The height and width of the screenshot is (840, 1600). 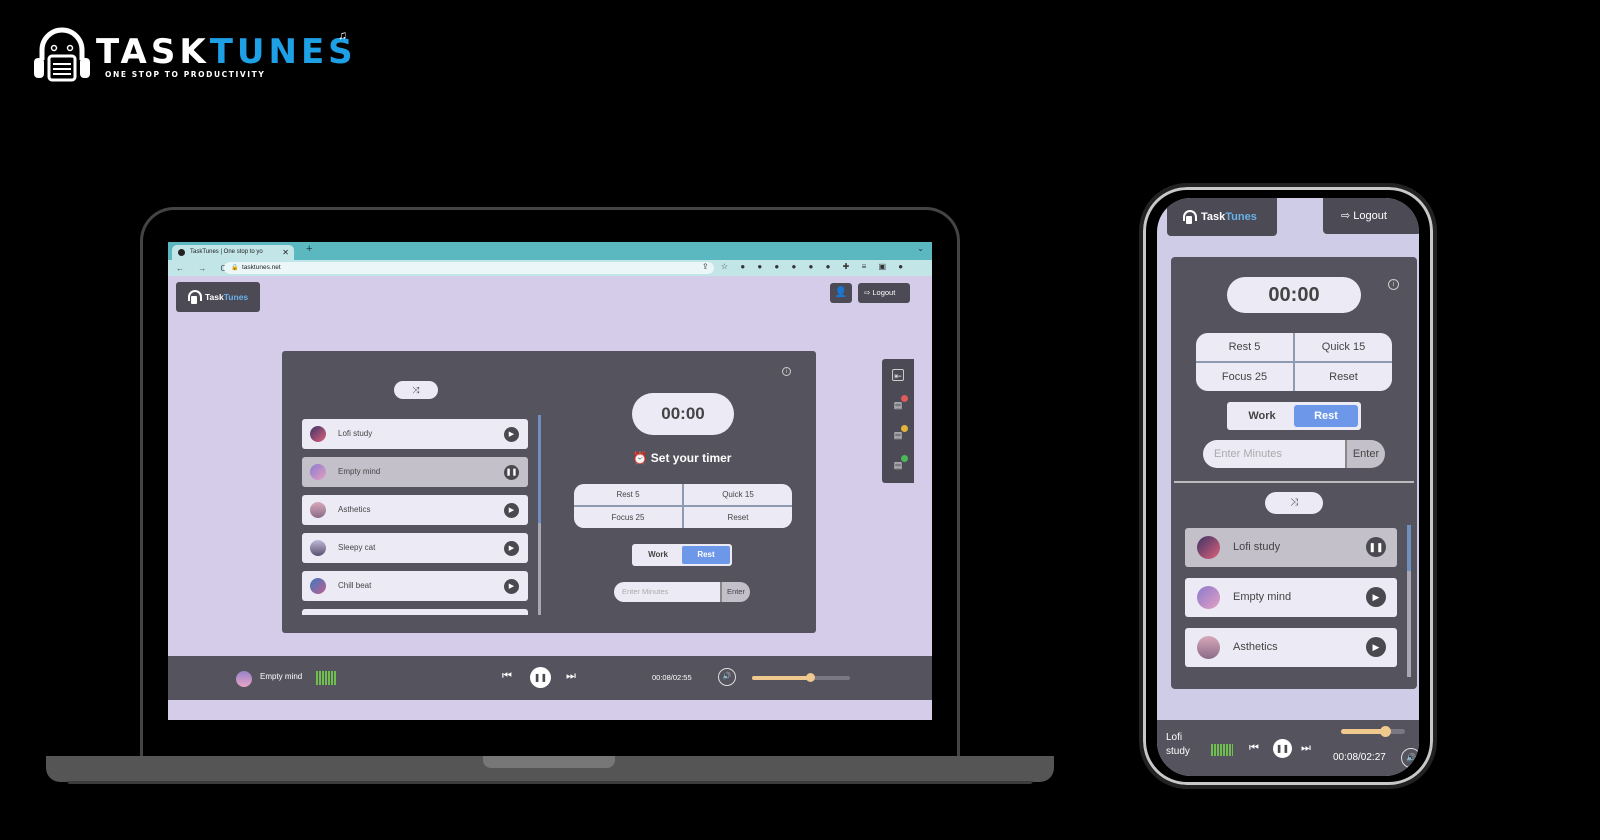 I want to click on brand-title: TASKTUNES, so click(x=226, y=52).